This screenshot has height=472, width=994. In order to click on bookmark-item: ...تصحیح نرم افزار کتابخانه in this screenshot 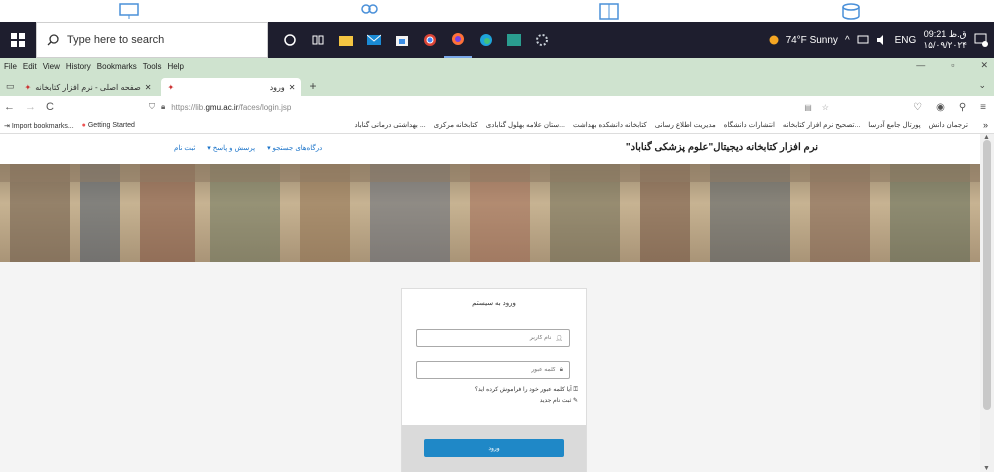, I will do `click(821, 125)`.